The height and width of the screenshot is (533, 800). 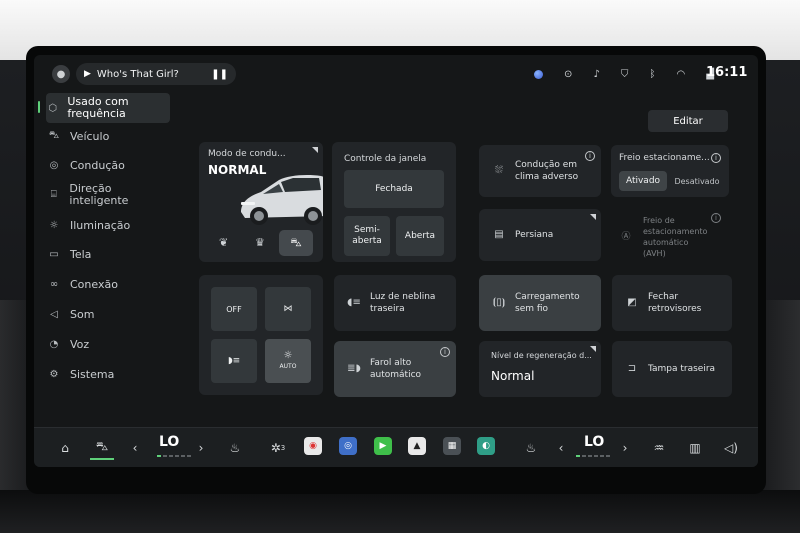 I want to click on camera-360-app-icon: ◎, so click(x=348, y=446).